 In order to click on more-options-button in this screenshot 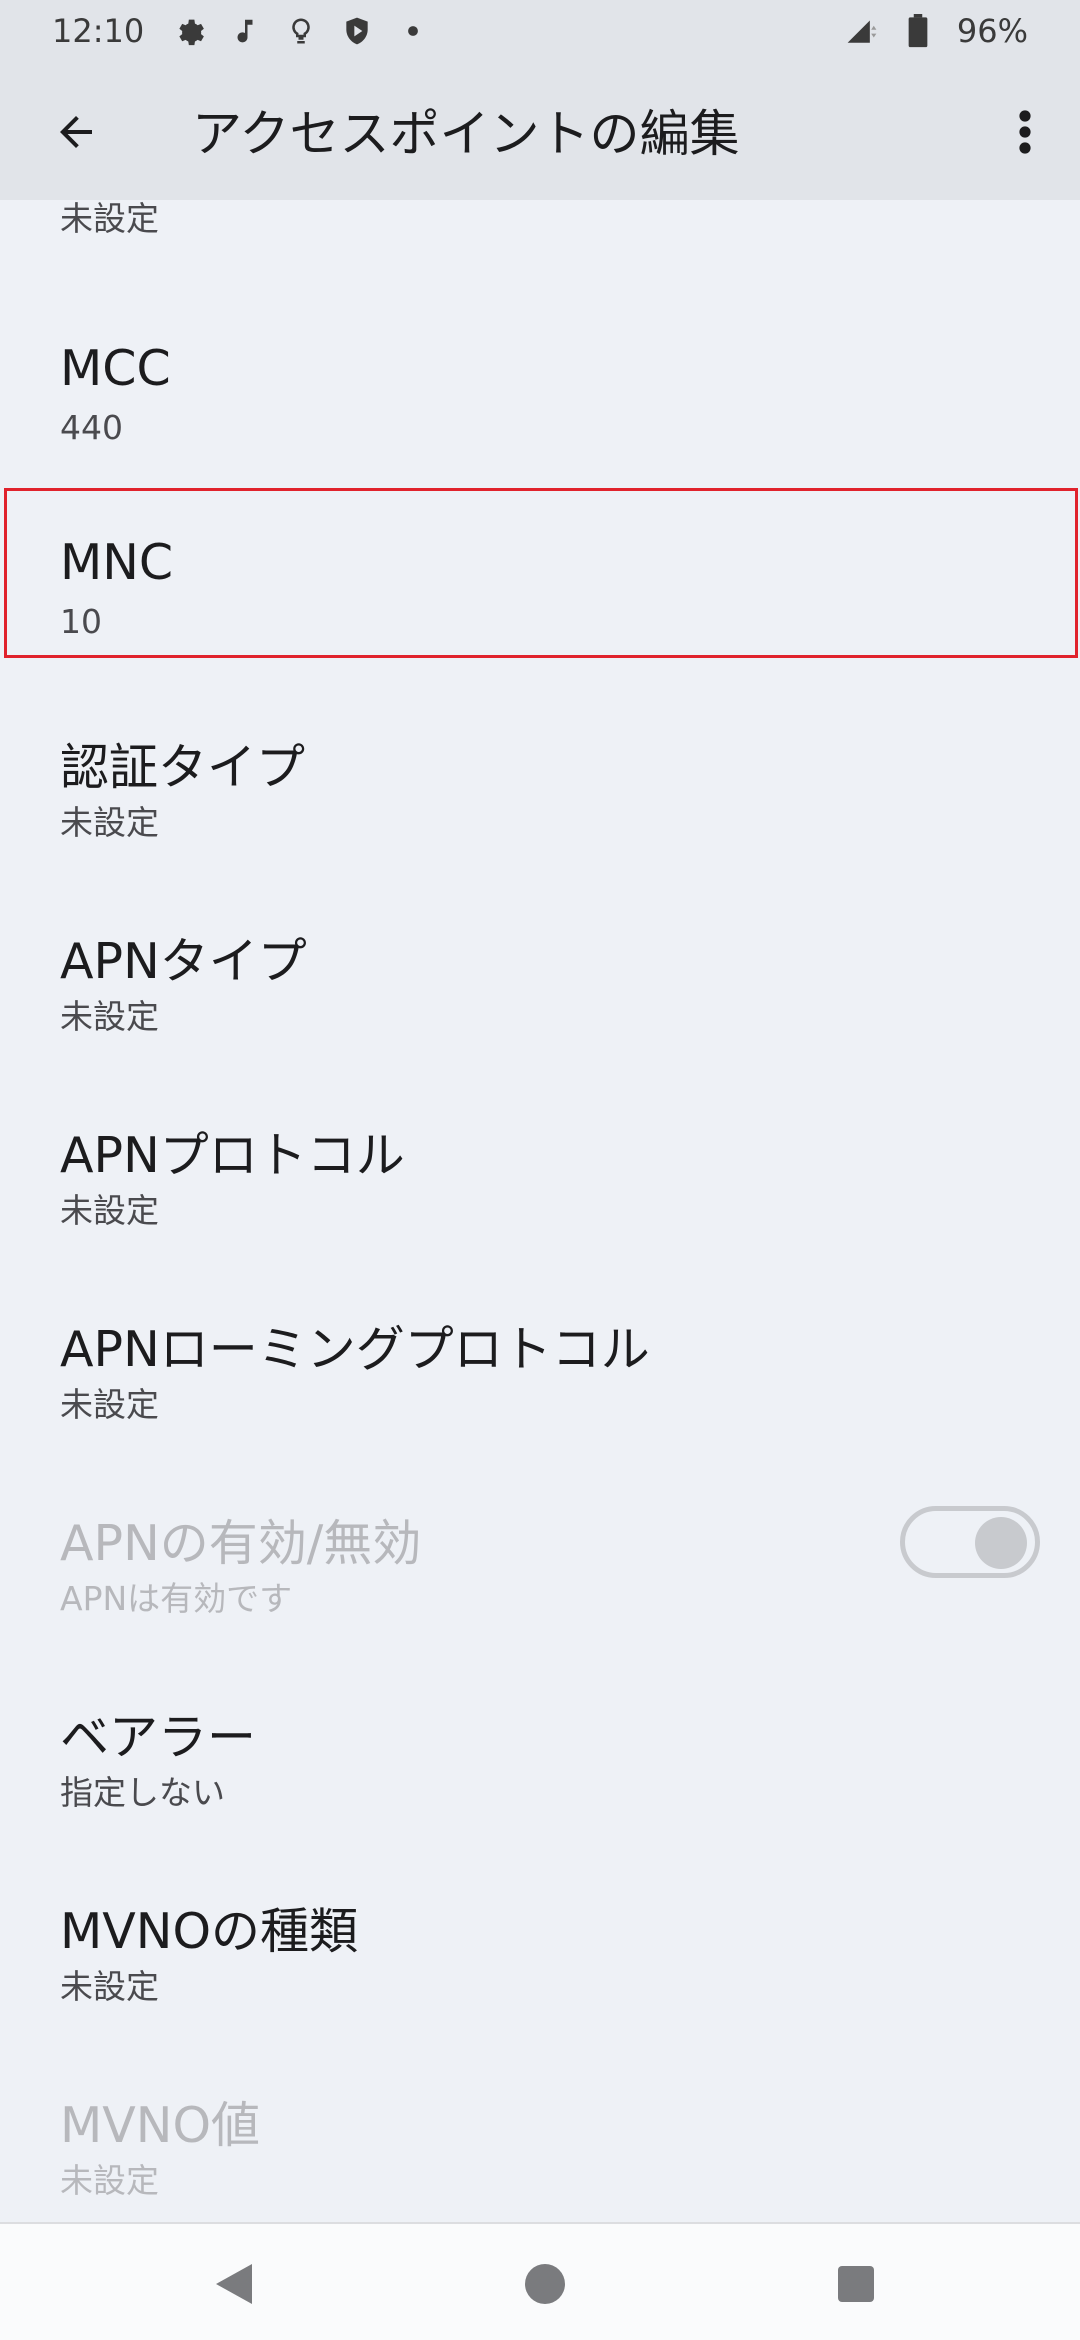, I will do `click(1025, 132)`.